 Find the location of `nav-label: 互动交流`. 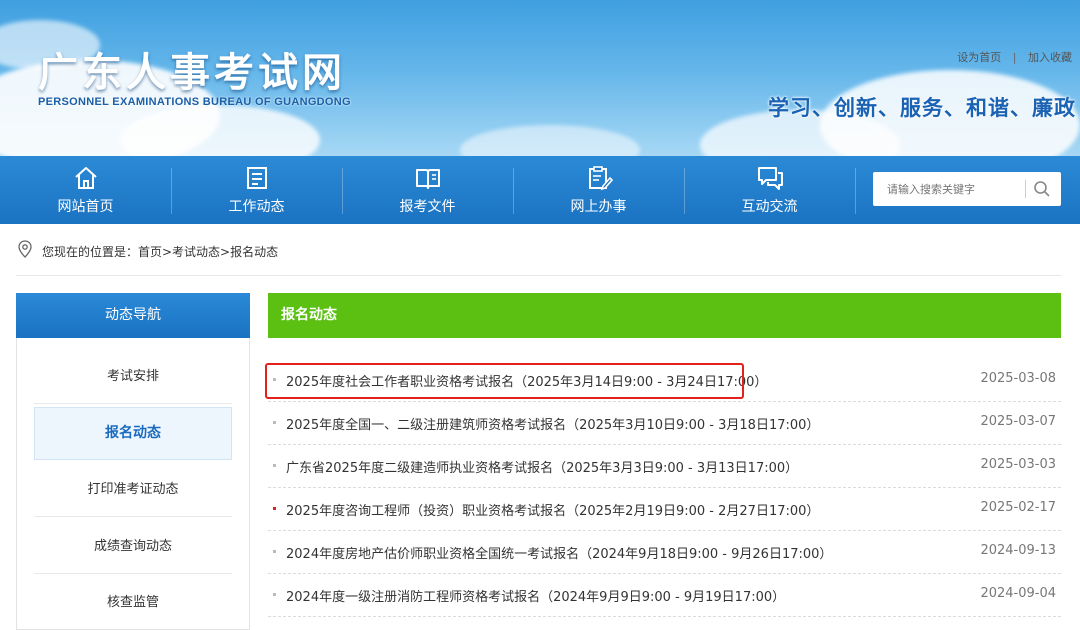

nav-label: 互动交流 is located at coordinates (769, 207).